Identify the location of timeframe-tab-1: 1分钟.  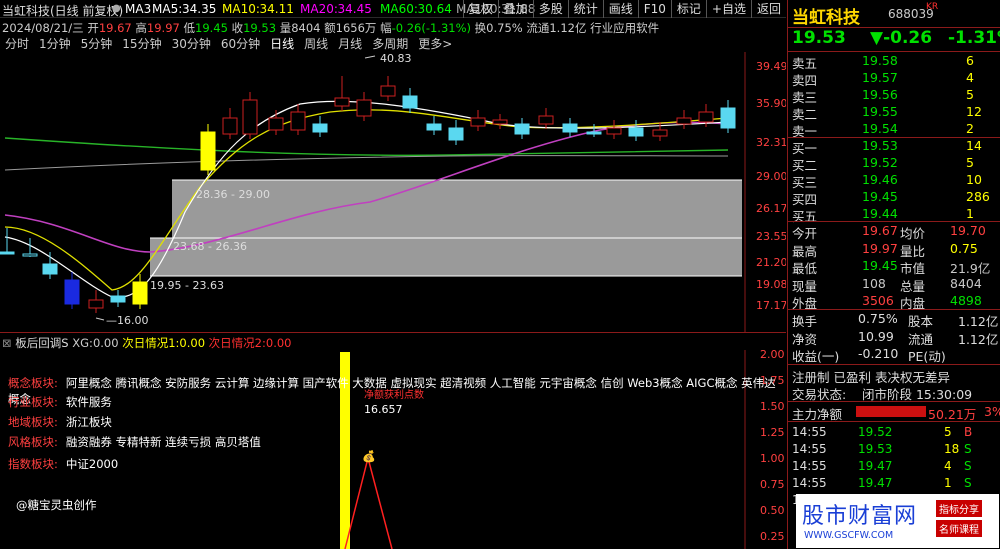
(55, 44).